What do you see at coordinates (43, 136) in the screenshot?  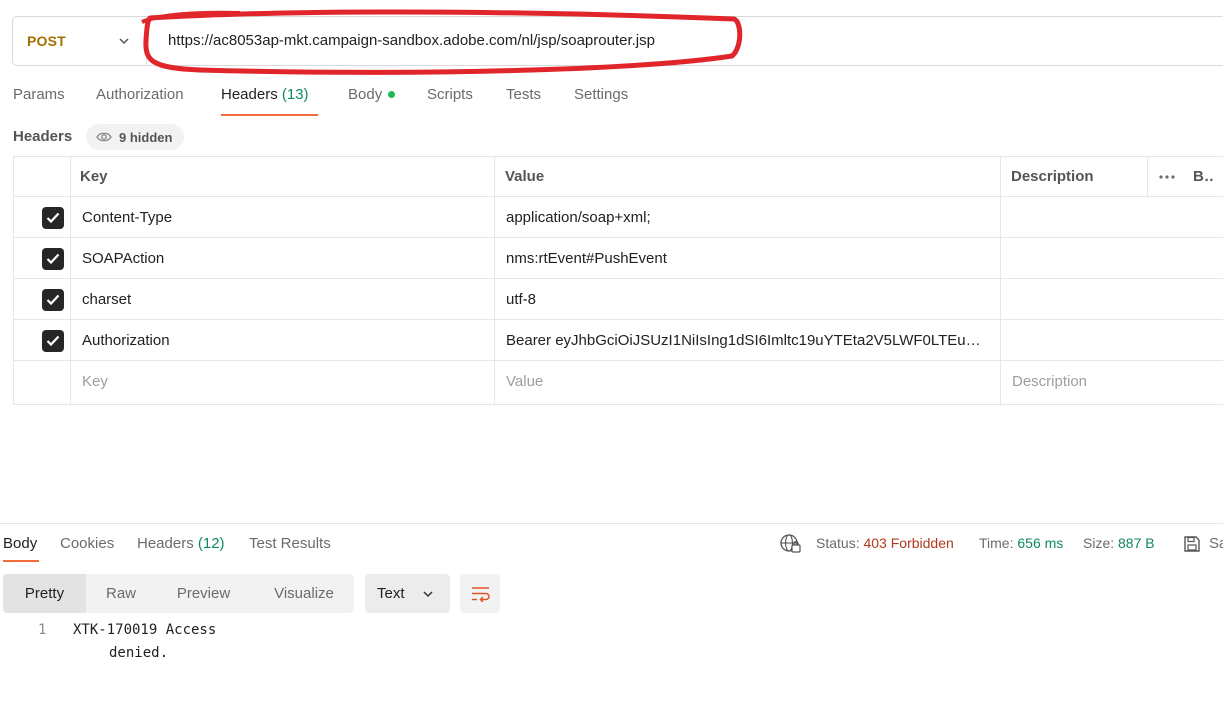 I see `headers-section-title: Headers` at bounding box center [43, 136].